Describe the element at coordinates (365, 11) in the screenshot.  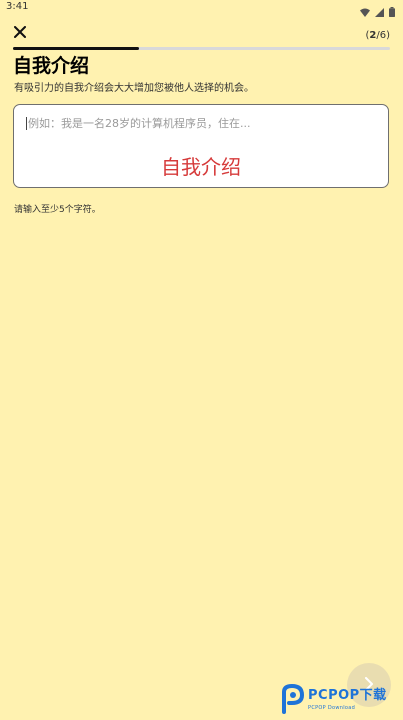
I see `wifi-icon` at that location.